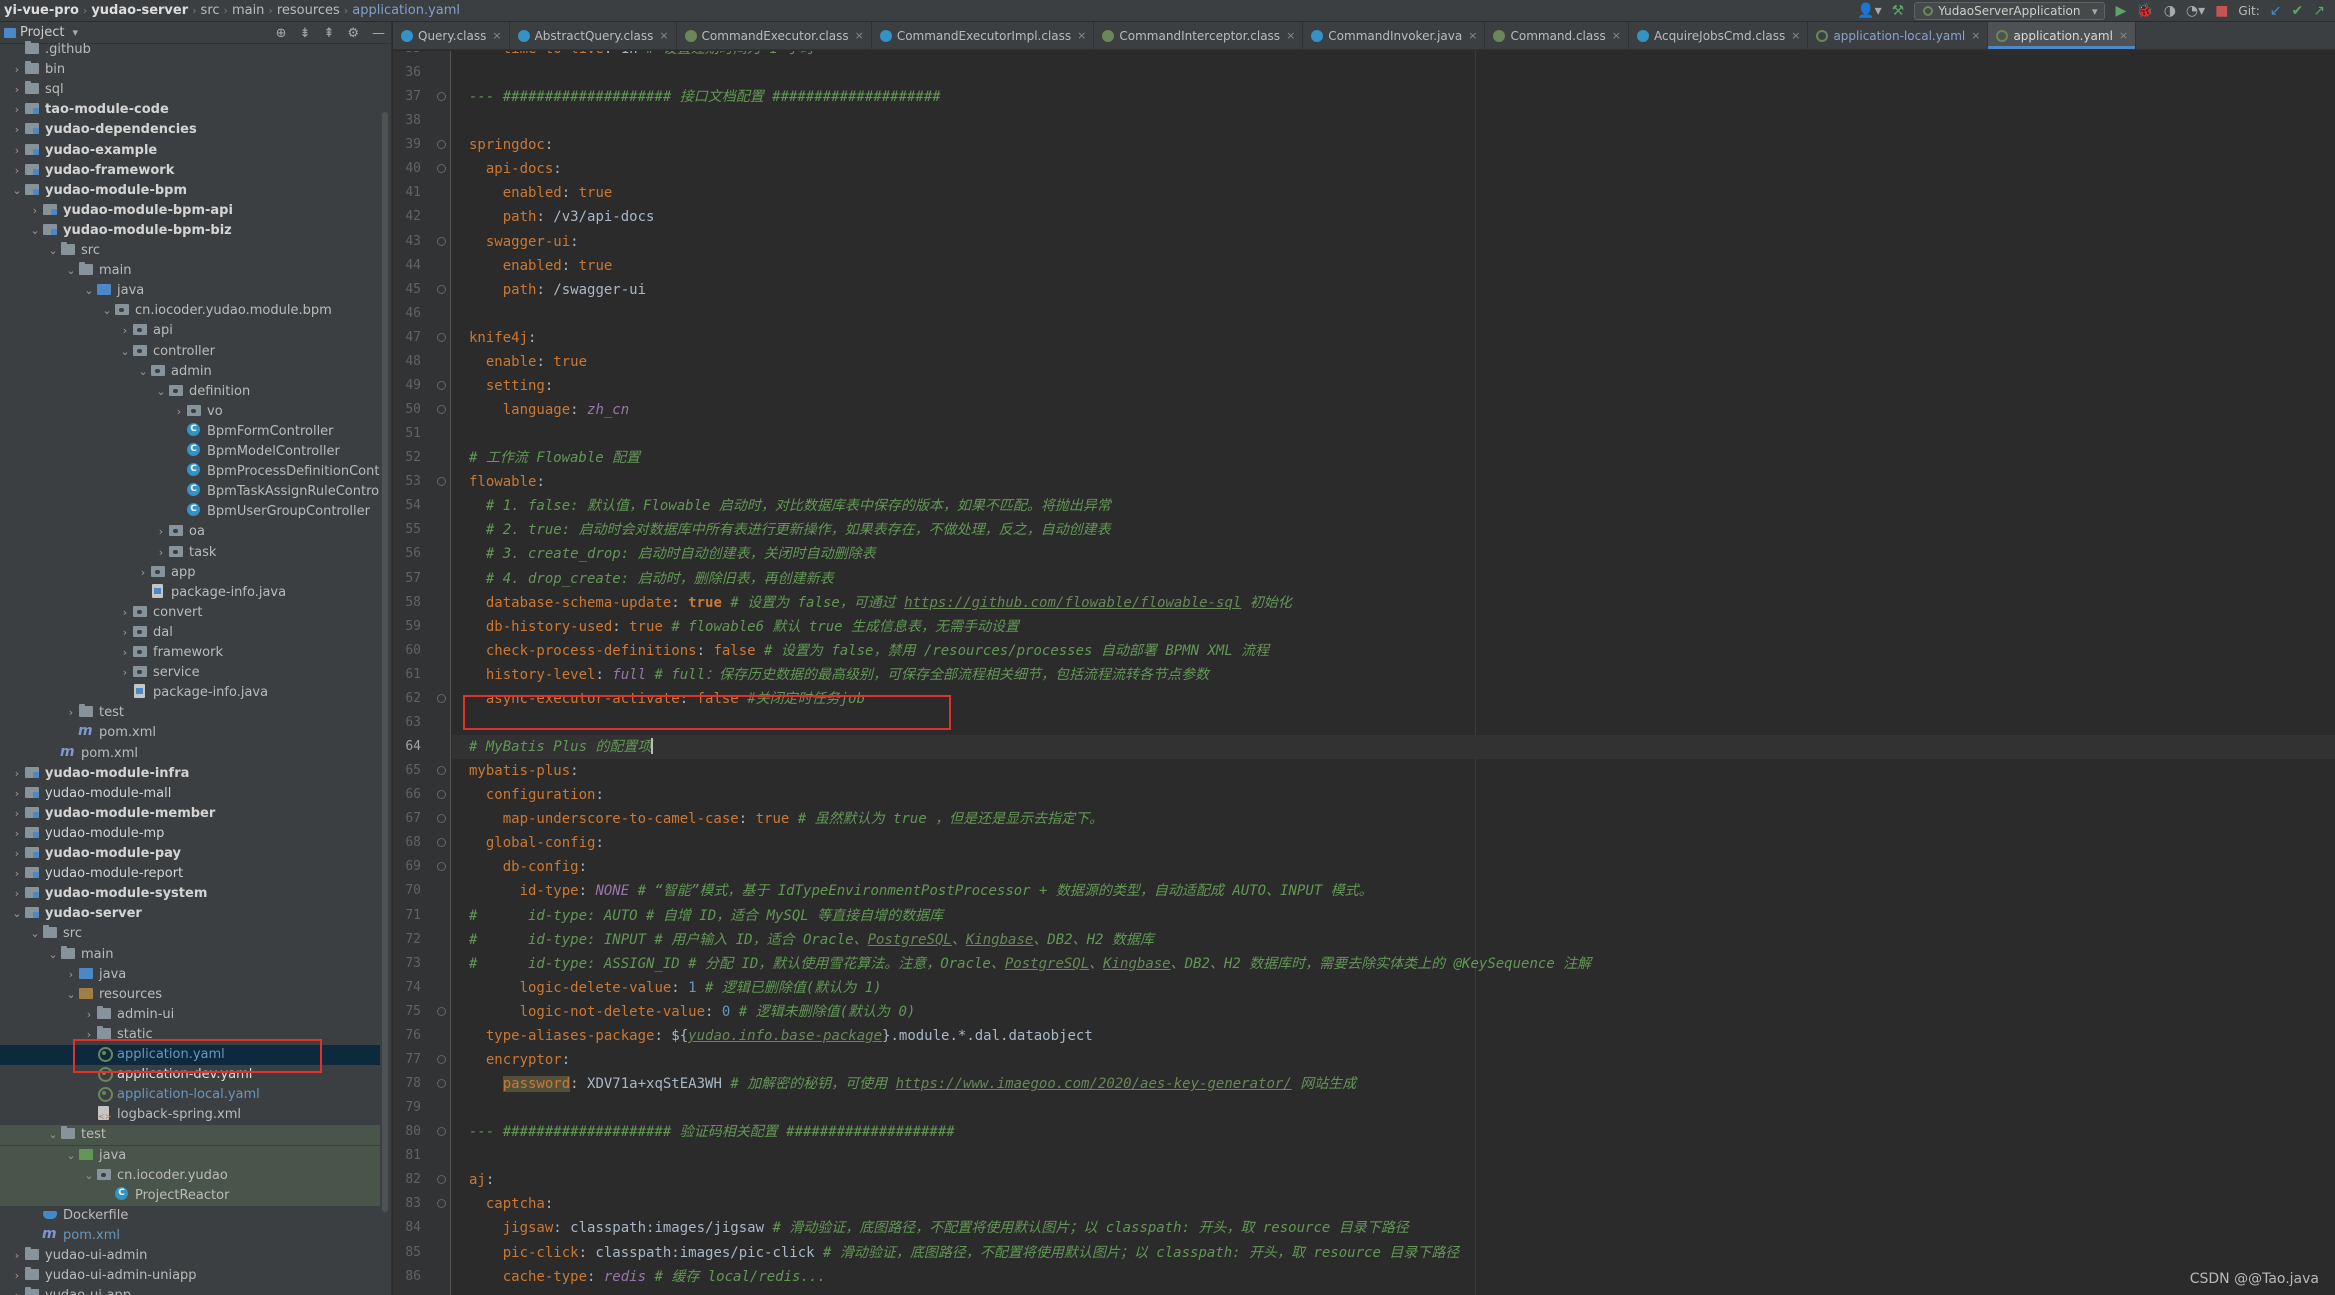 Image resolution: width=2335 pixels, height=1295 pixels. I want to click on tree-item: › yudao-ui-admin-uniapp, so click(190, 1276).